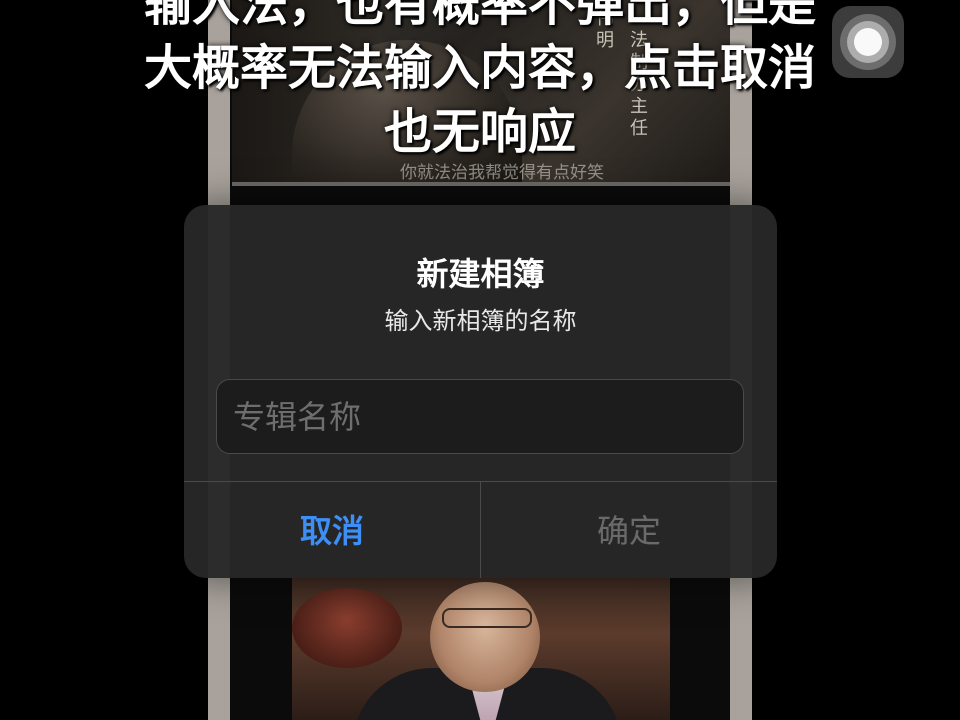 The height and width of the screenshot is (720, 960). Describe the element at coordinates (480, 274) in the screenshot. I see `alert-title: 新建相簿` at that location.